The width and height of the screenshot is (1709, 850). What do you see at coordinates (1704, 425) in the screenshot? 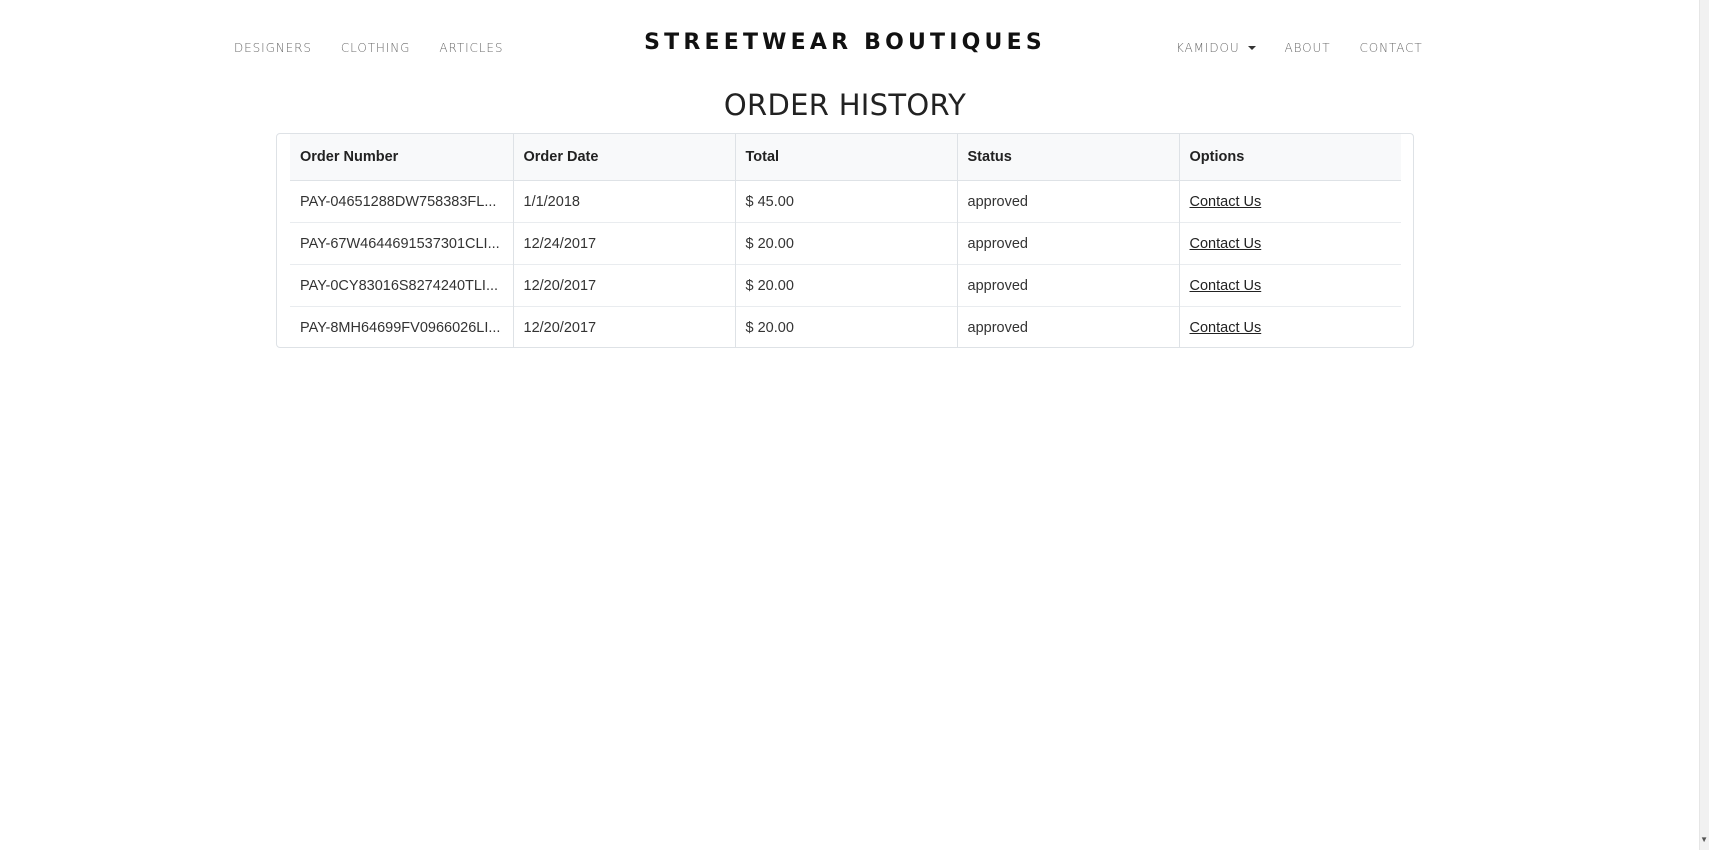
I see `vertical-scrollbar: ▼` at bounding box center [1704, 425].